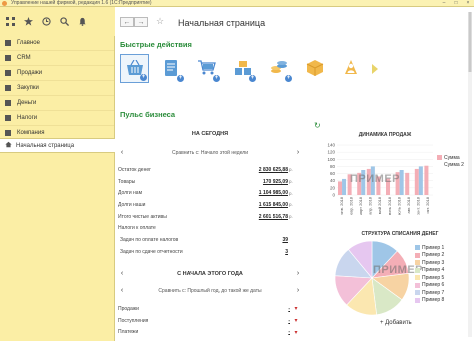  Describe the element at coordinates (134, 169) in the screenshot. I see `row-label: Остаток денег` at that location.